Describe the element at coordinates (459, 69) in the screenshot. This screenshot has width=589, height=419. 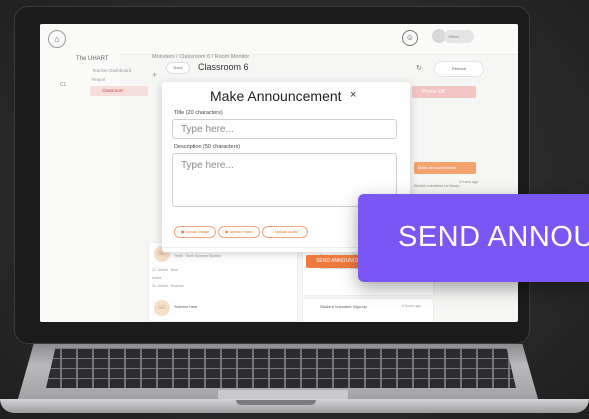
I see `refresh-button: Refresh` at that location.